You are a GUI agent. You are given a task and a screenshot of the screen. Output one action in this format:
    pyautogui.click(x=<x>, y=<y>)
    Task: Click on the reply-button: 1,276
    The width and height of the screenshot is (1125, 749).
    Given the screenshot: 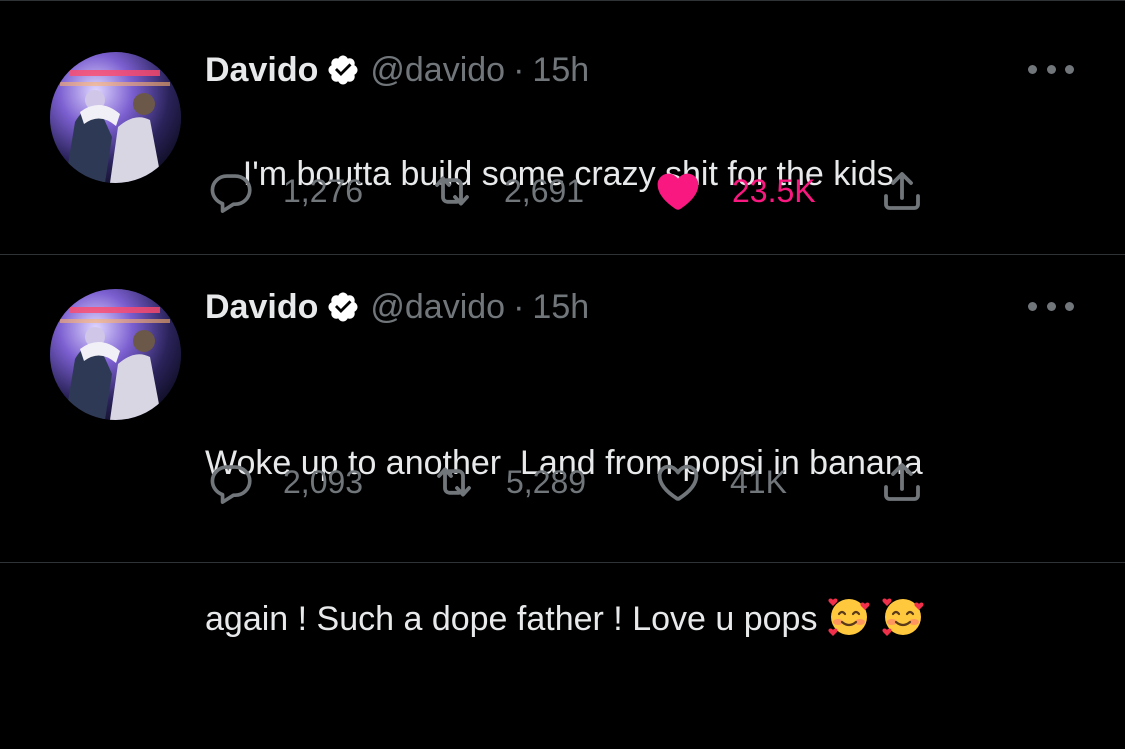 What is the action you would take?
    pyautogui.click(x=285, y=191)
    